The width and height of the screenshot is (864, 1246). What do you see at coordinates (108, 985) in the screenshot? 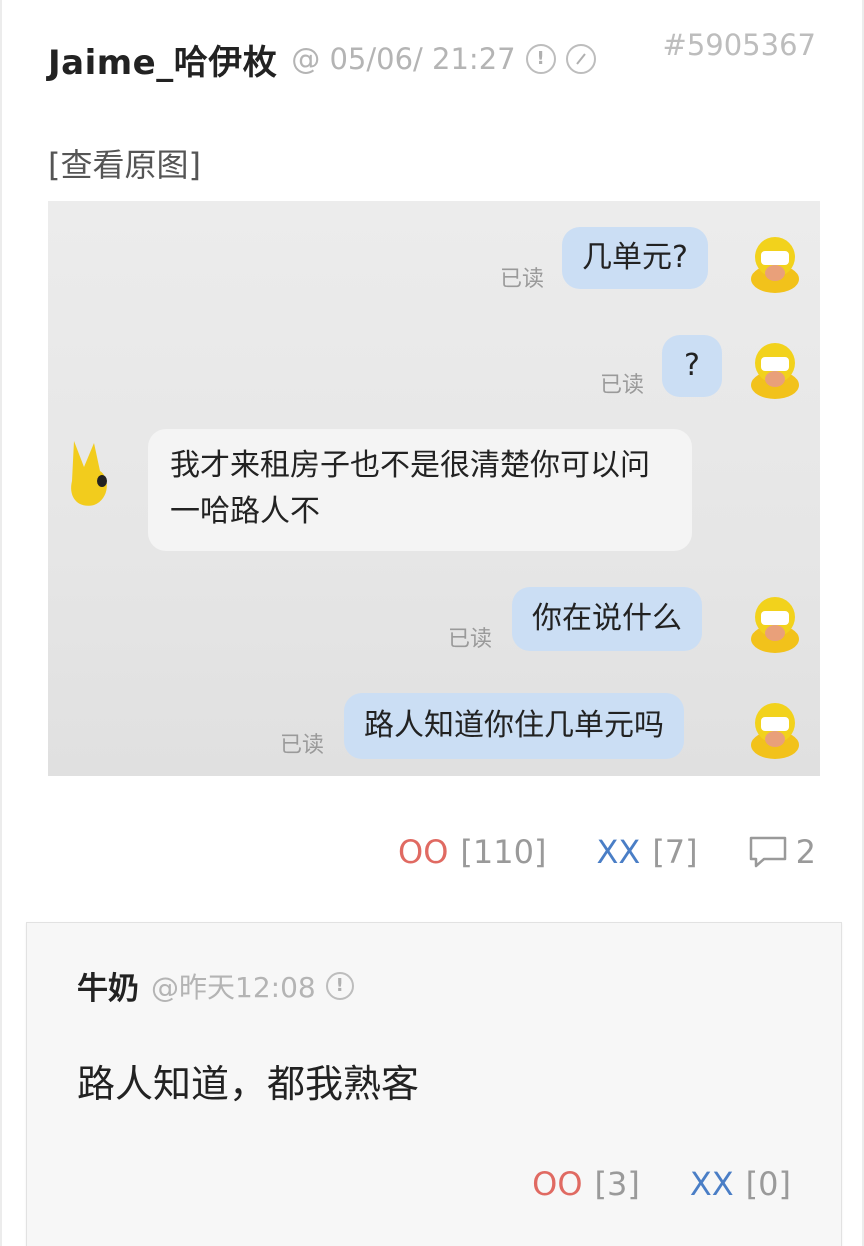
I see `comment-author: 牛奶` at bounding box center [108, 985].